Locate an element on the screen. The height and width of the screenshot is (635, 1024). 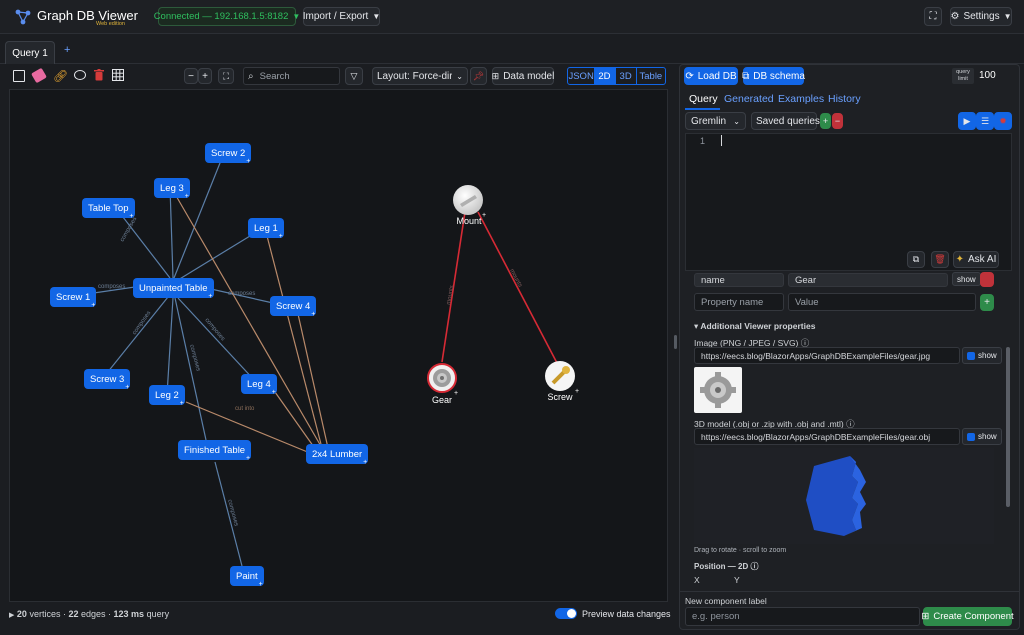
model-show-toggle: show is located at coordinates (982, 436).